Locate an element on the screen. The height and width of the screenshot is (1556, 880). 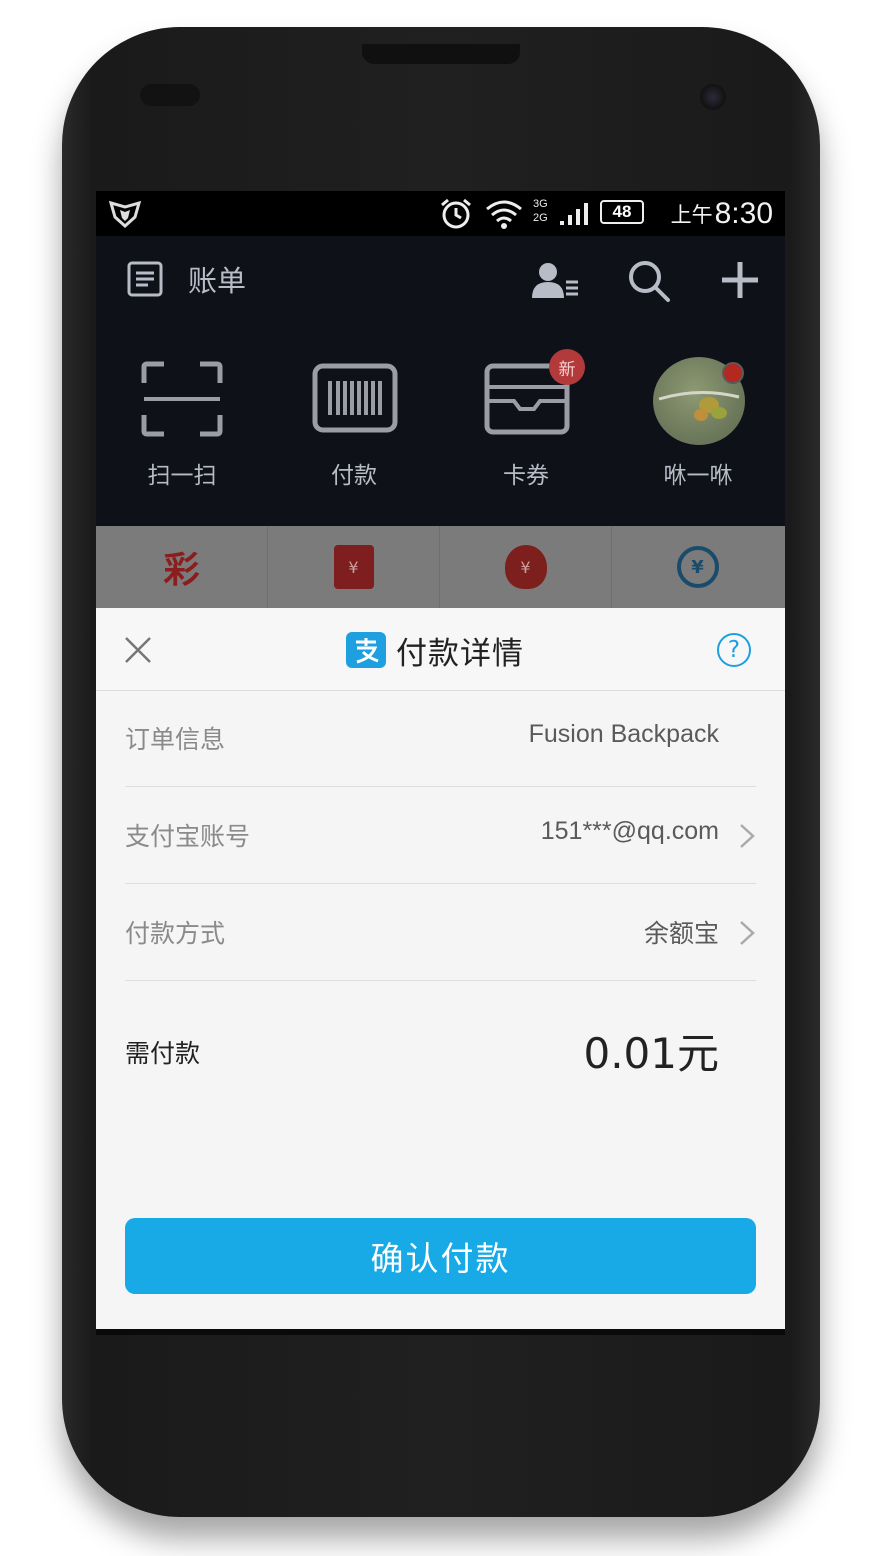
transfer-cell: ¥ is located at coordinates (697, 567).